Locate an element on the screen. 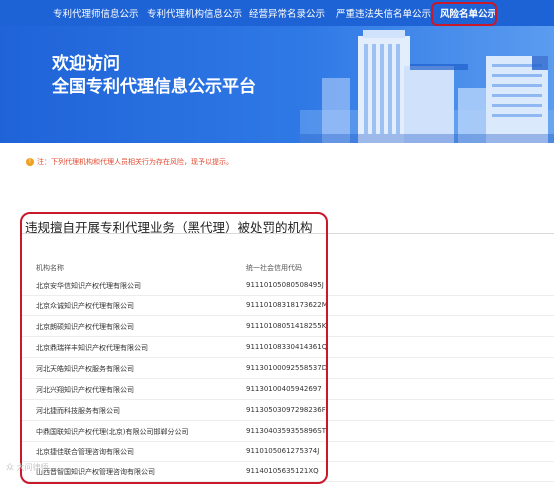  hero-title-welcome: 欢迎访问 is located at coordinates (86, 64).